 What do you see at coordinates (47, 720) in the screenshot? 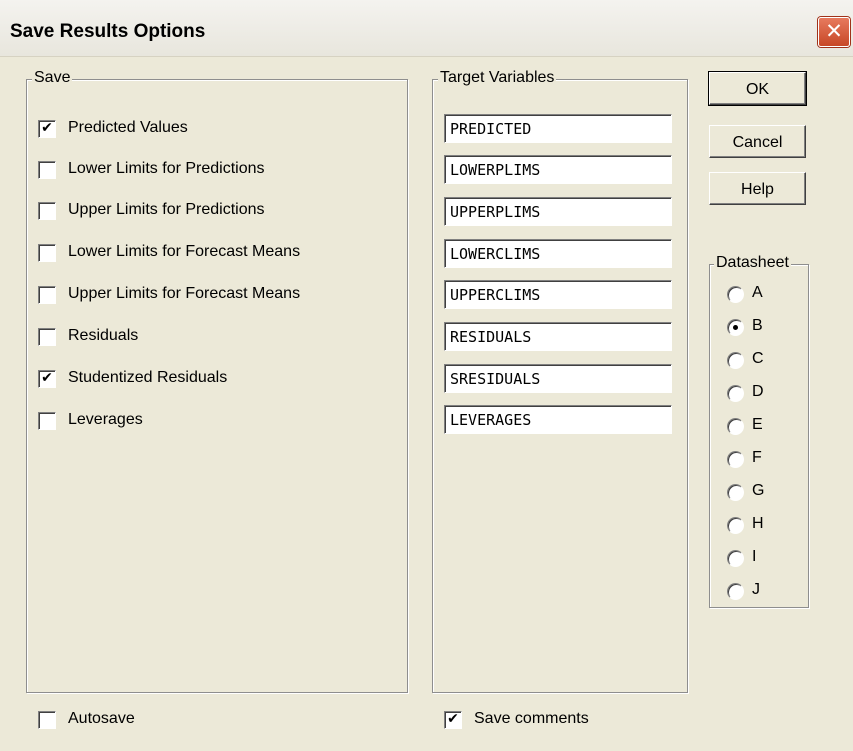
I see `checkbox-autosave` at bounding box center [47, 720].